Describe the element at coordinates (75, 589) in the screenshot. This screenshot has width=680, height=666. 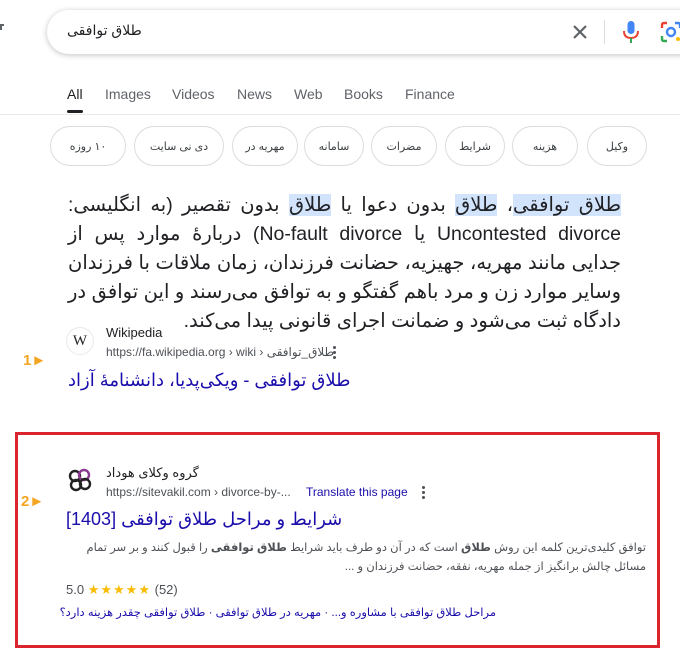
I see `rating-value: 5.0` at that location.